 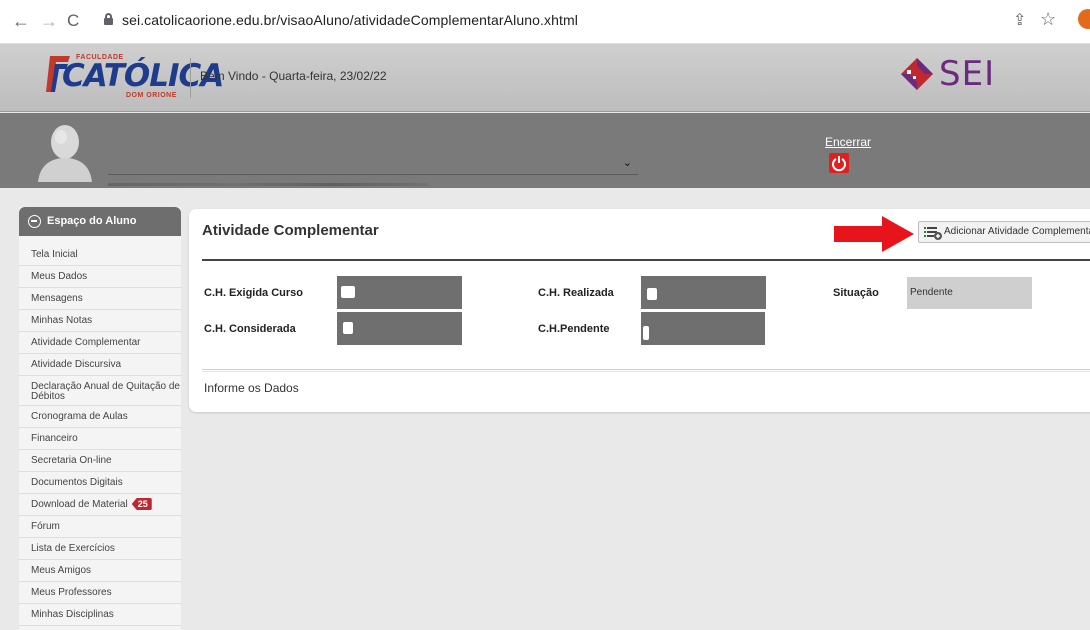 What do you see at coordinates (969, 293) in the screenshot?
I see `situacao-value: Pendente` at bounding box center [969, 293].